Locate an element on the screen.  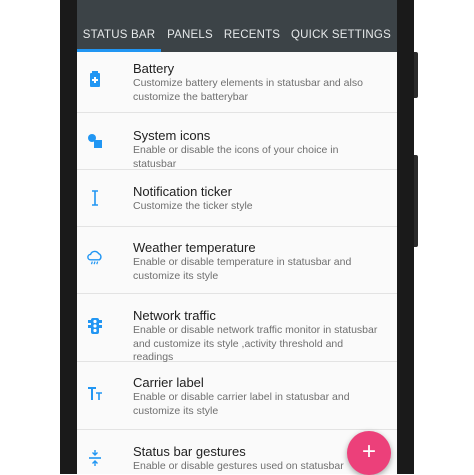
power-button is located at coordinates (416, 201).